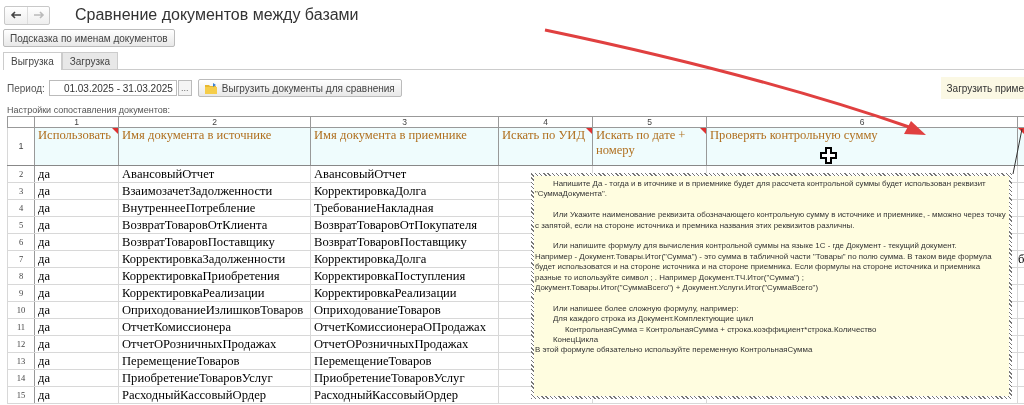  What do you see at coordinates (21, 293) in the screenshot?
I see `row-number: 9` at bounding box center [21, 293].